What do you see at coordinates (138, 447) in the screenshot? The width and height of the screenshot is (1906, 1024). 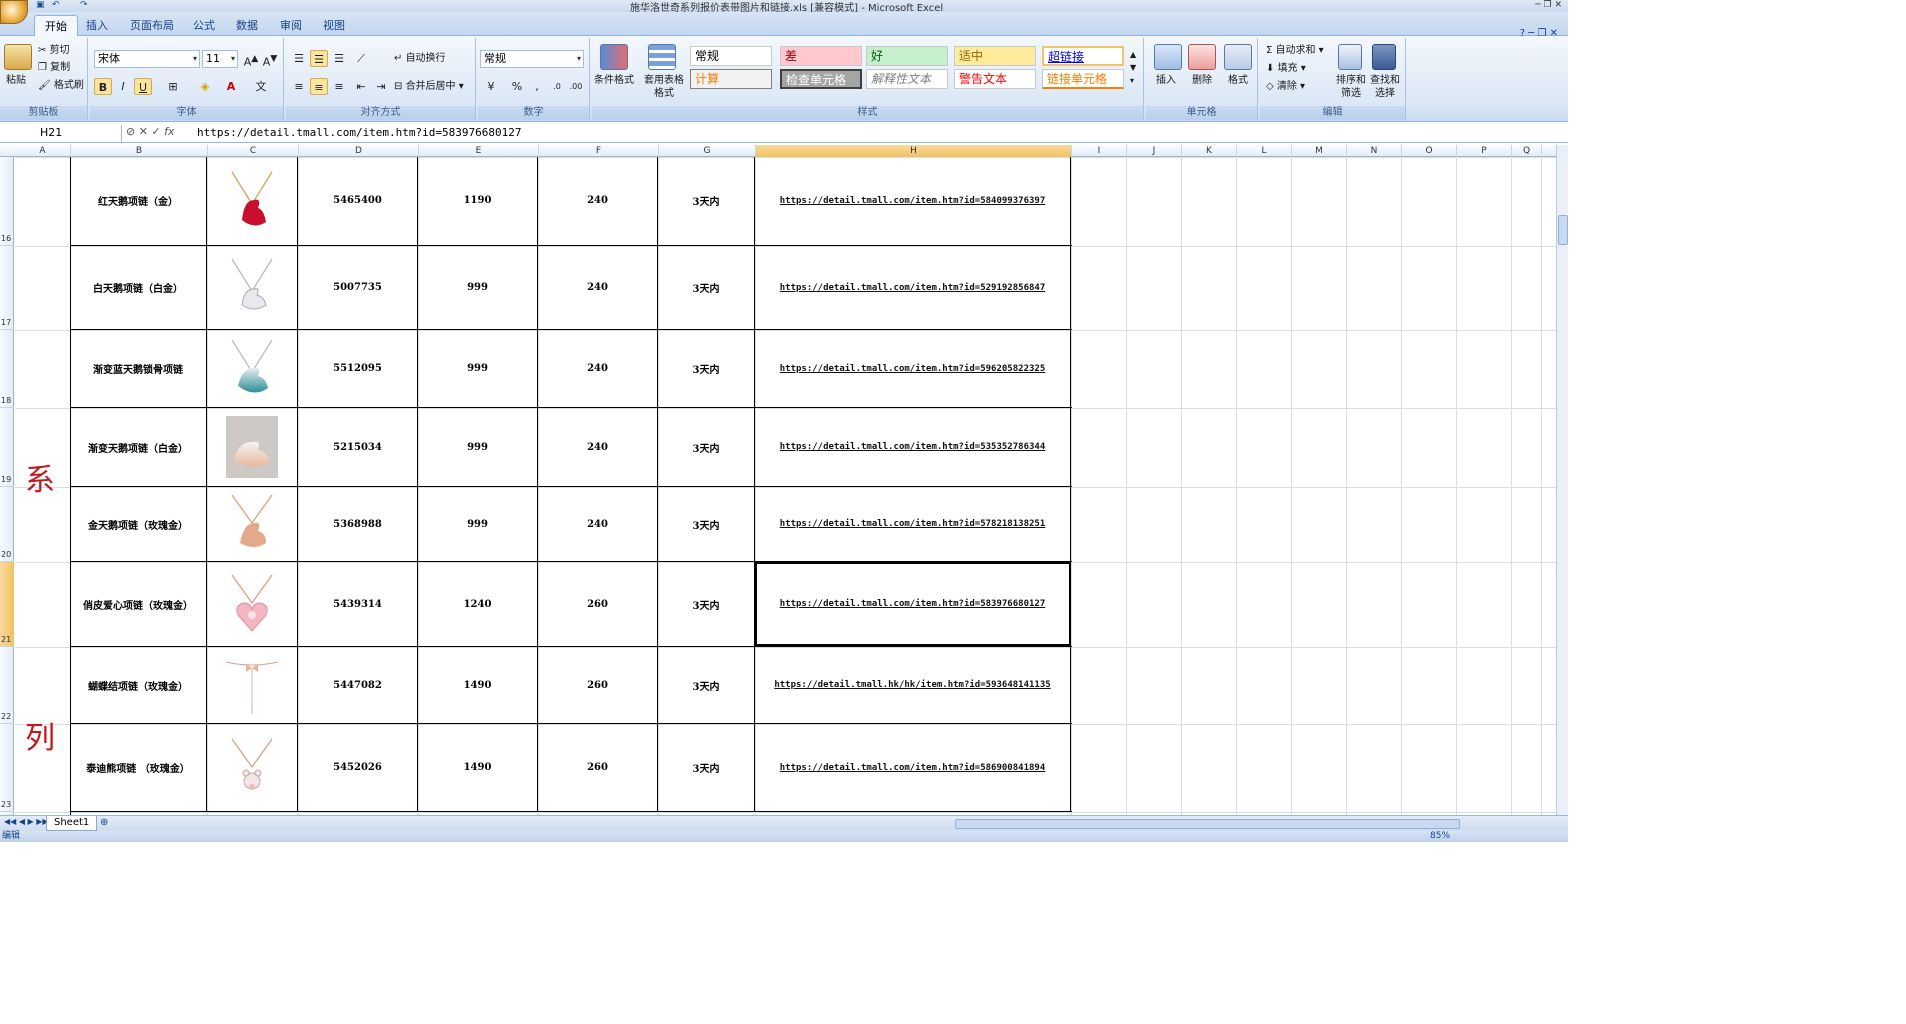 I see `cell-name: 渐变天鹅项链（白金）` at bounding box center [138, 447].